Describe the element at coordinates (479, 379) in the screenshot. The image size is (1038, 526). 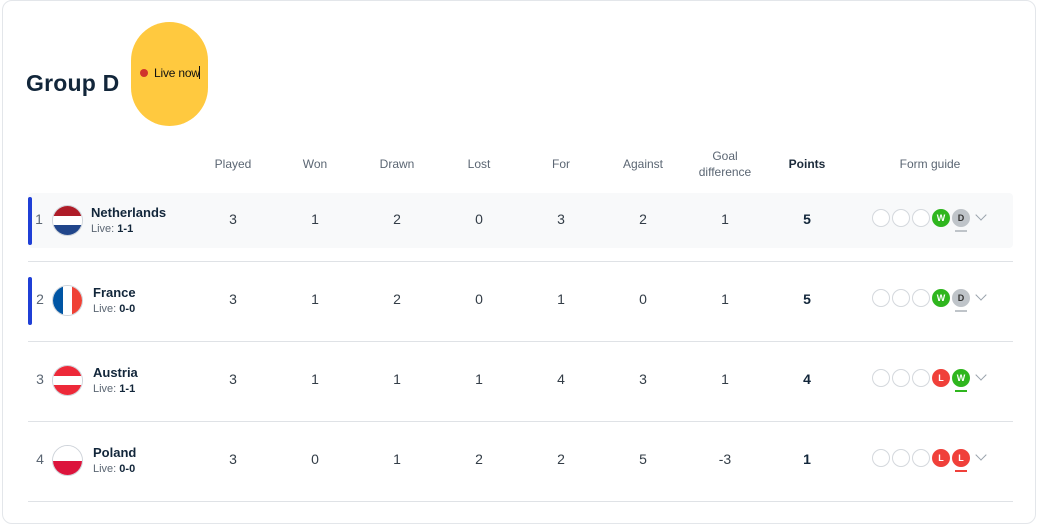
I see `stat-lost: 1` at that location.